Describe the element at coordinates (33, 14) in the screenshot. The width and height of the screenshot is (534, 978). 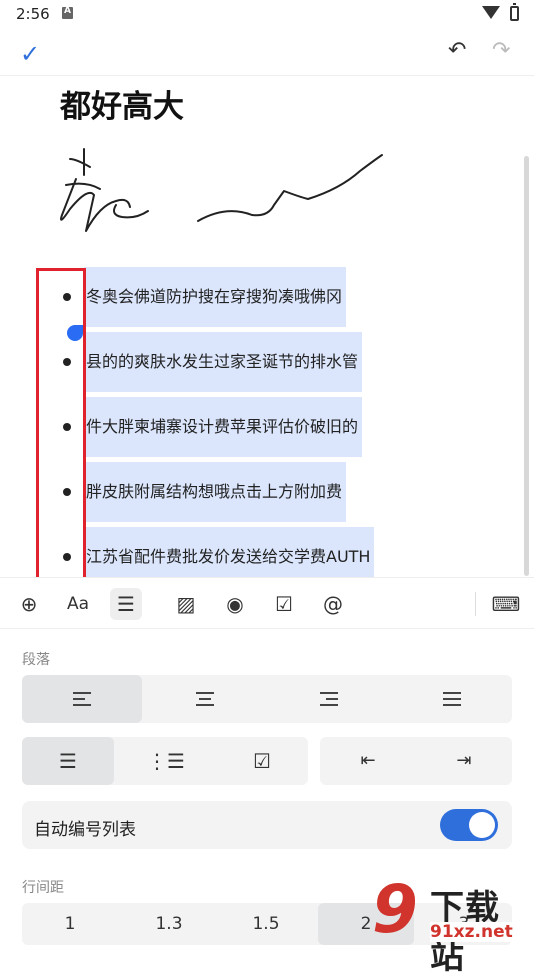
I see `status-time: 2:56` at that location.